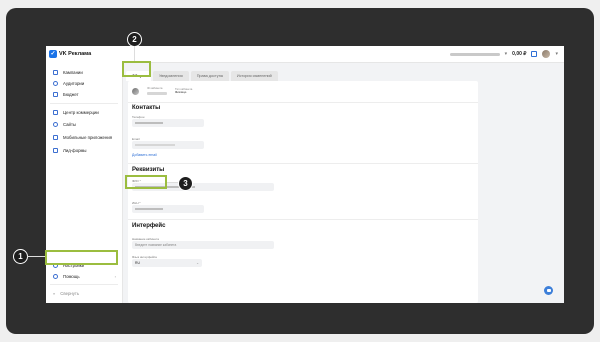 The width and height of the screenshot is (600, 342). I want to click on sidebar-item-sites: Сайты, so click(84, 124).